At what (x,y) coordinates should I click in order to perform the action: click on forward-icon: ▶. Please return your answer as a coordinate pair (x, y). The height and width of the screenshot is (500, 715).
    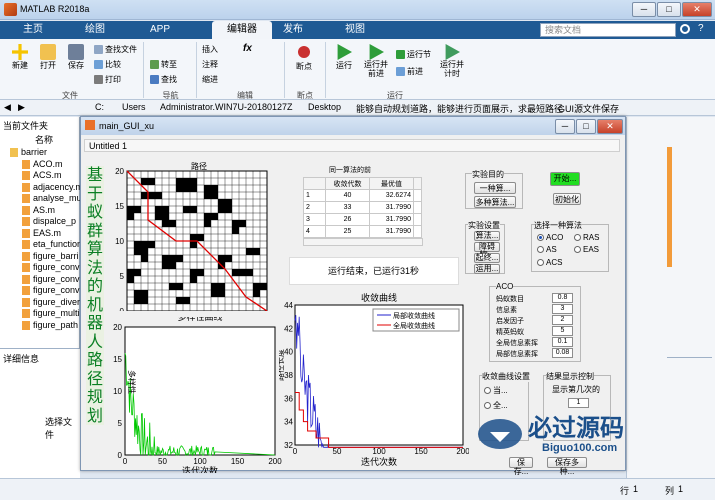
    Looking at the image, I should click on (21, 107).